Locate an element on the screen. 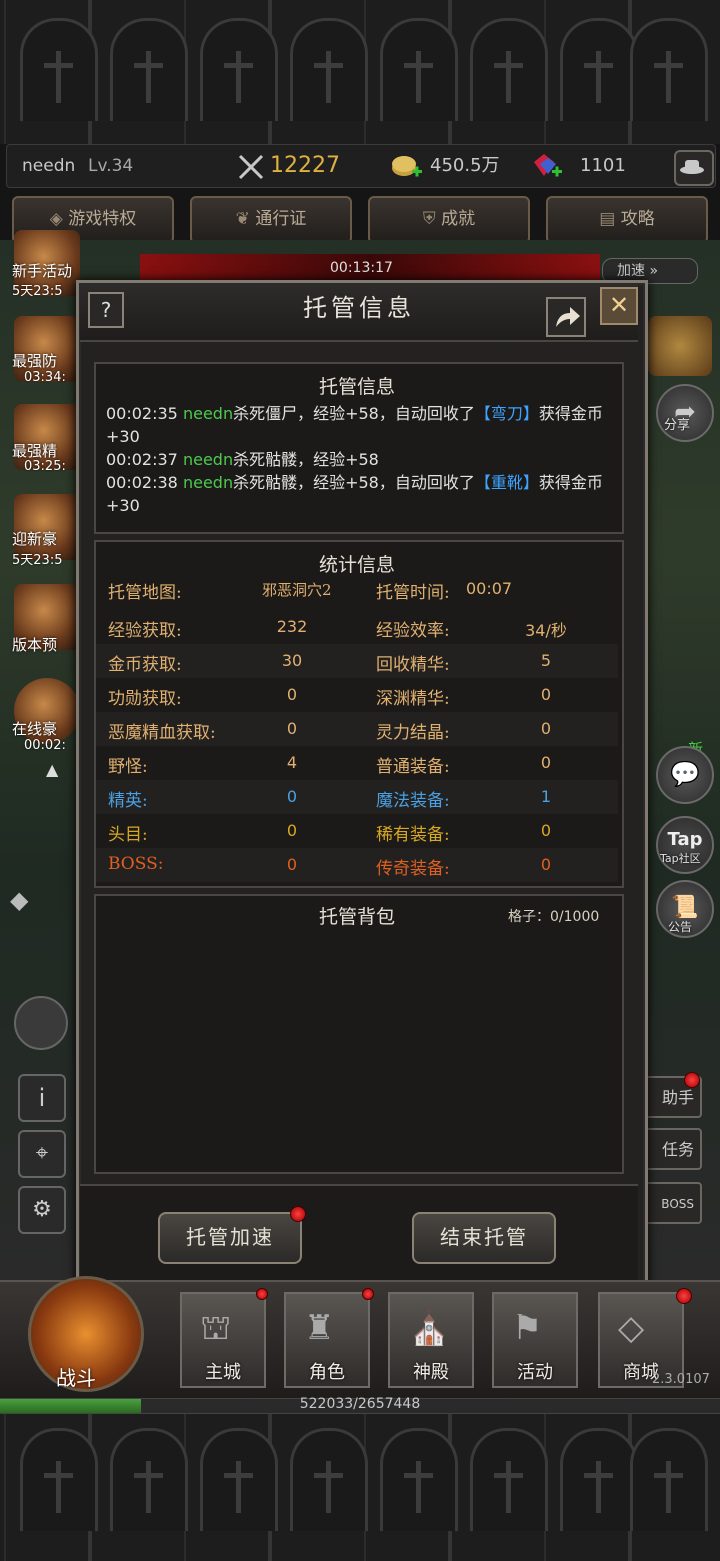 The height and width of the screenshot is (1561, 720). nav-events-label: 活动 is located at coordinates (535, 1372).